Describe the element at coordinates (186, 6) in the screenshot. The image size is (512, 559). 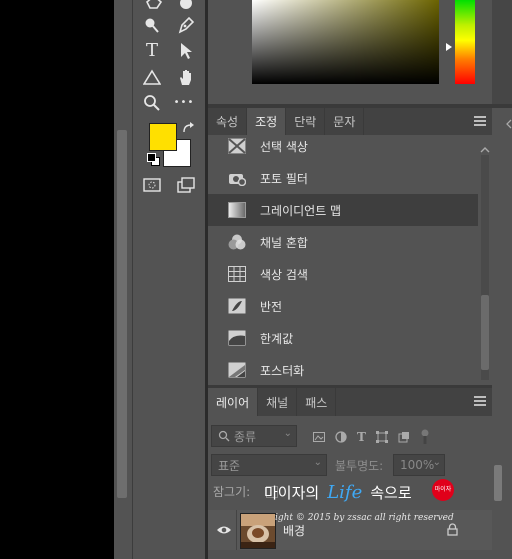
I see `blob-icon` at that location.